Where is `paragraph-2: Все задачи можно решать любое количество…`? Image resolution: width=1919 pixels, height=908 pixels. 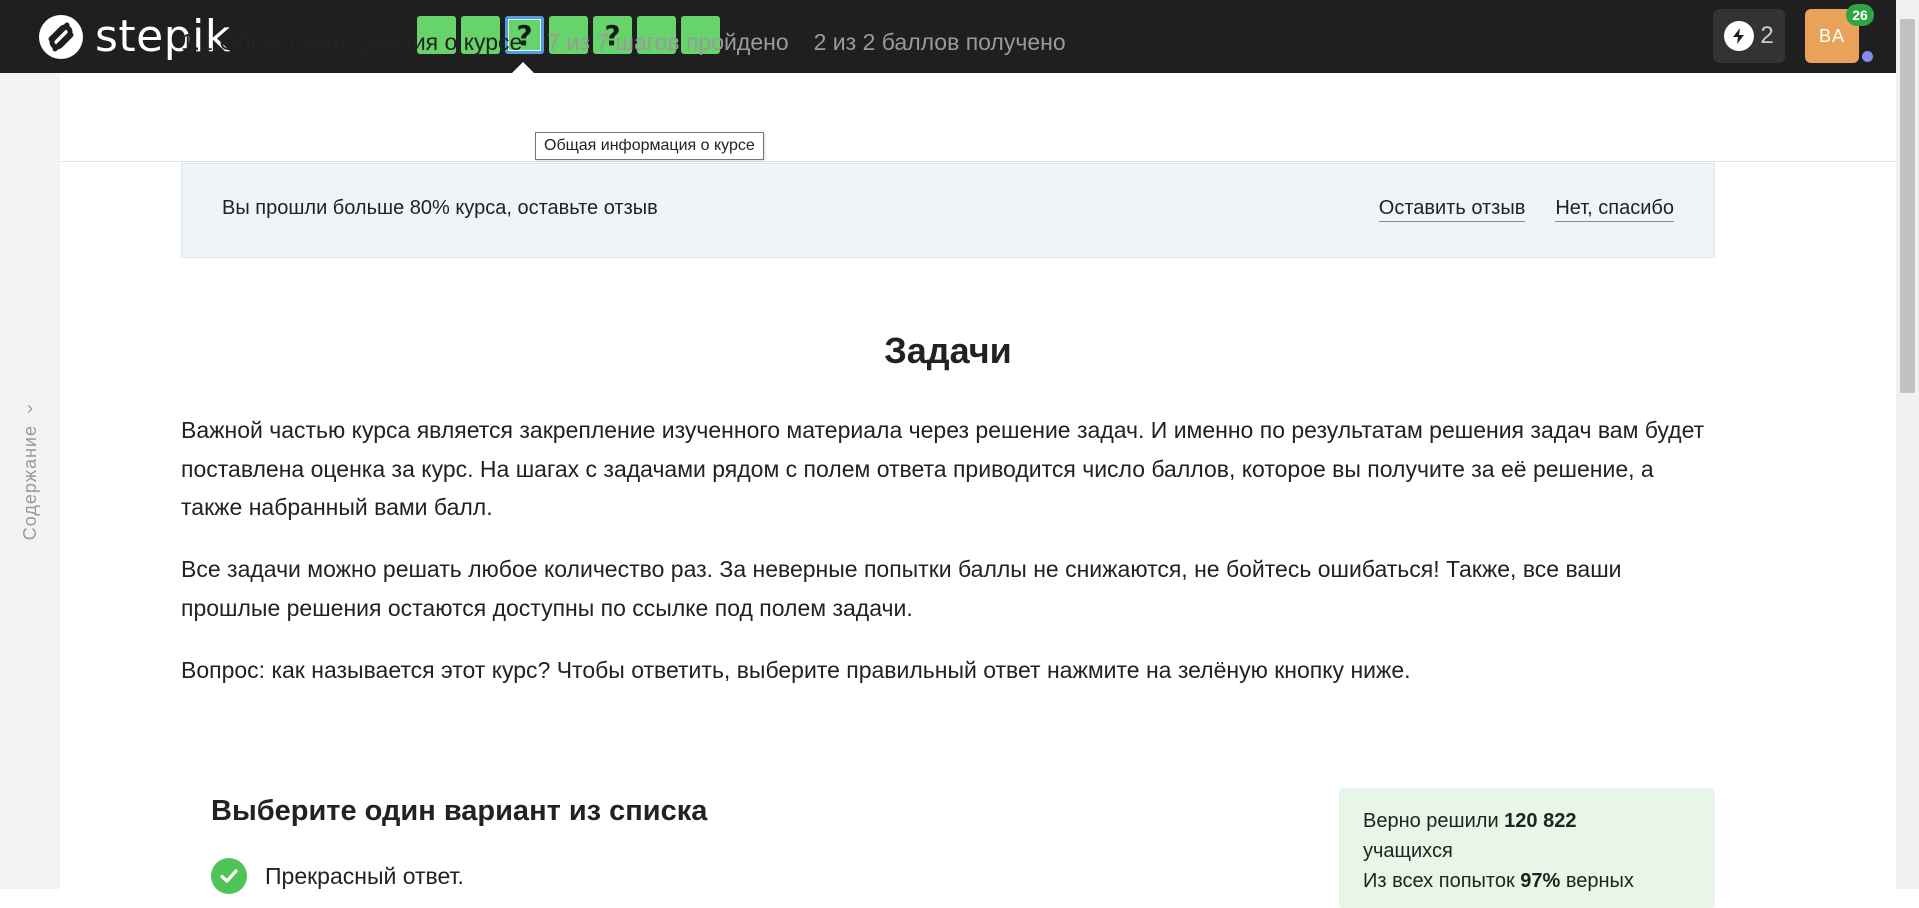
paragraph-2: Все задачи можно решать любое количество… is located at coordinates (901, 588).